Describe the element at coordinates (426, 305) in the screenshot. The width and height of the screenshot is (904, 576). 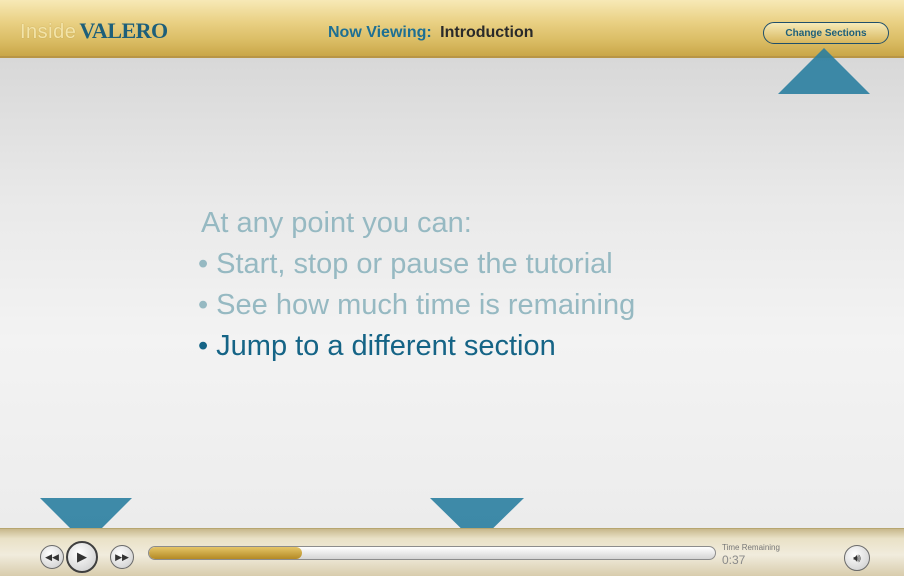
I see `bullet-text: See how much time is remaining` at that location.